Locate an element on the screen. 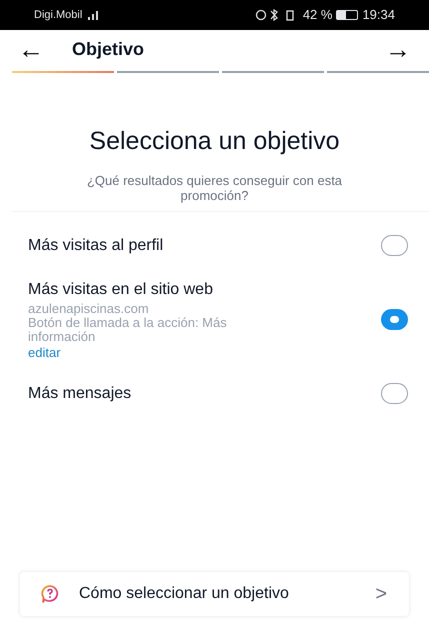 Image resolution: width=429 pixels, height=629 pixels. page-subtitle: ¿Qué resultados quieres conseguir con esta promoción? is located at coordinates (215, 187).